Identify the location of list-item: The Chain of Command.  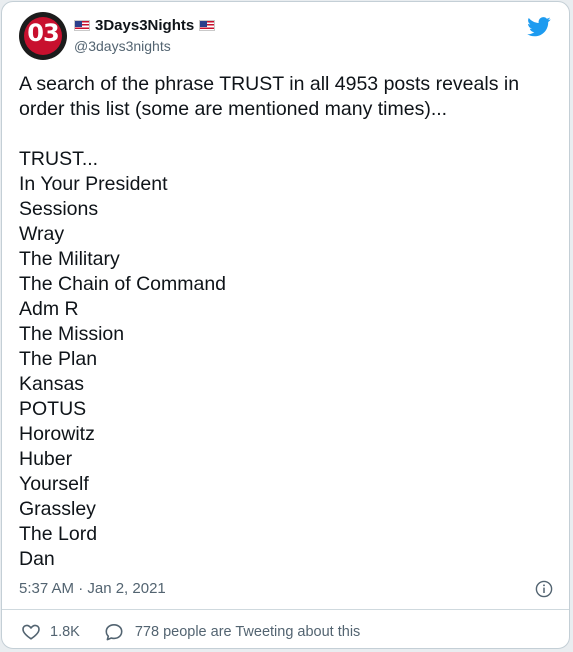
(123, 284).